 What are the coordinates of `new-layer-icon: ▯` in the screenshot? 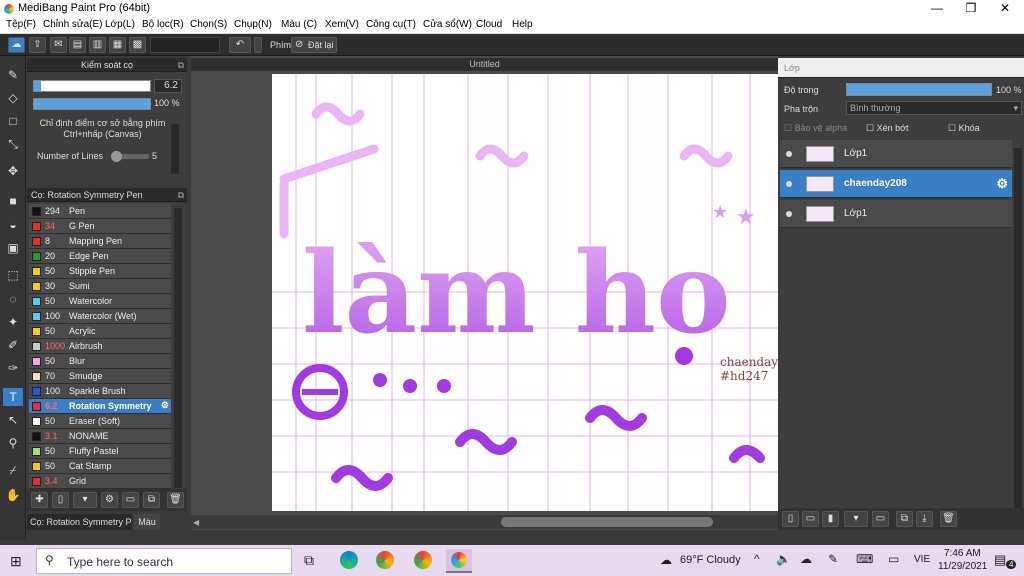 It's located at (790, 519).